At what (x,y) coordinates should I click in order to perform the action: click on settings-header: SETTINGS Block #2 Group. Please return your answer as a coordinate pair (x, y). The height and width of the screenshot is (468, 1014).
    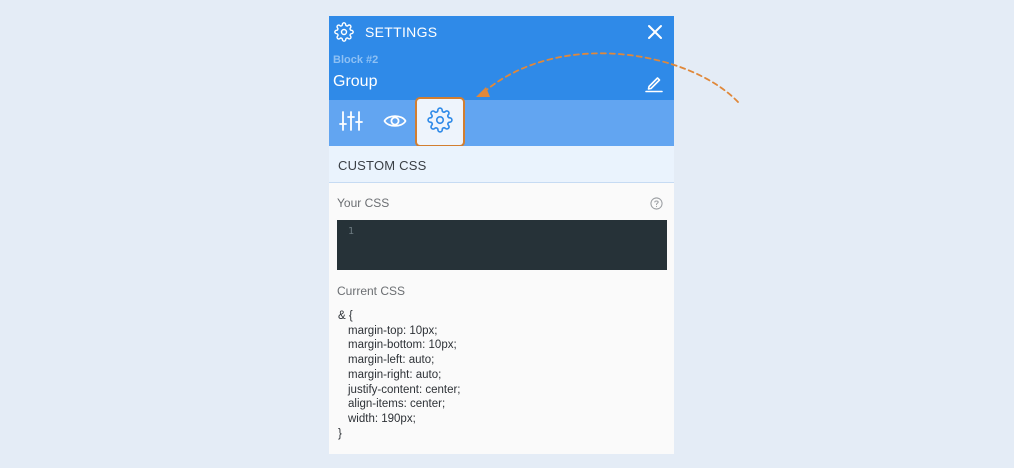
    Looking at the image, I should click on (501, 58).